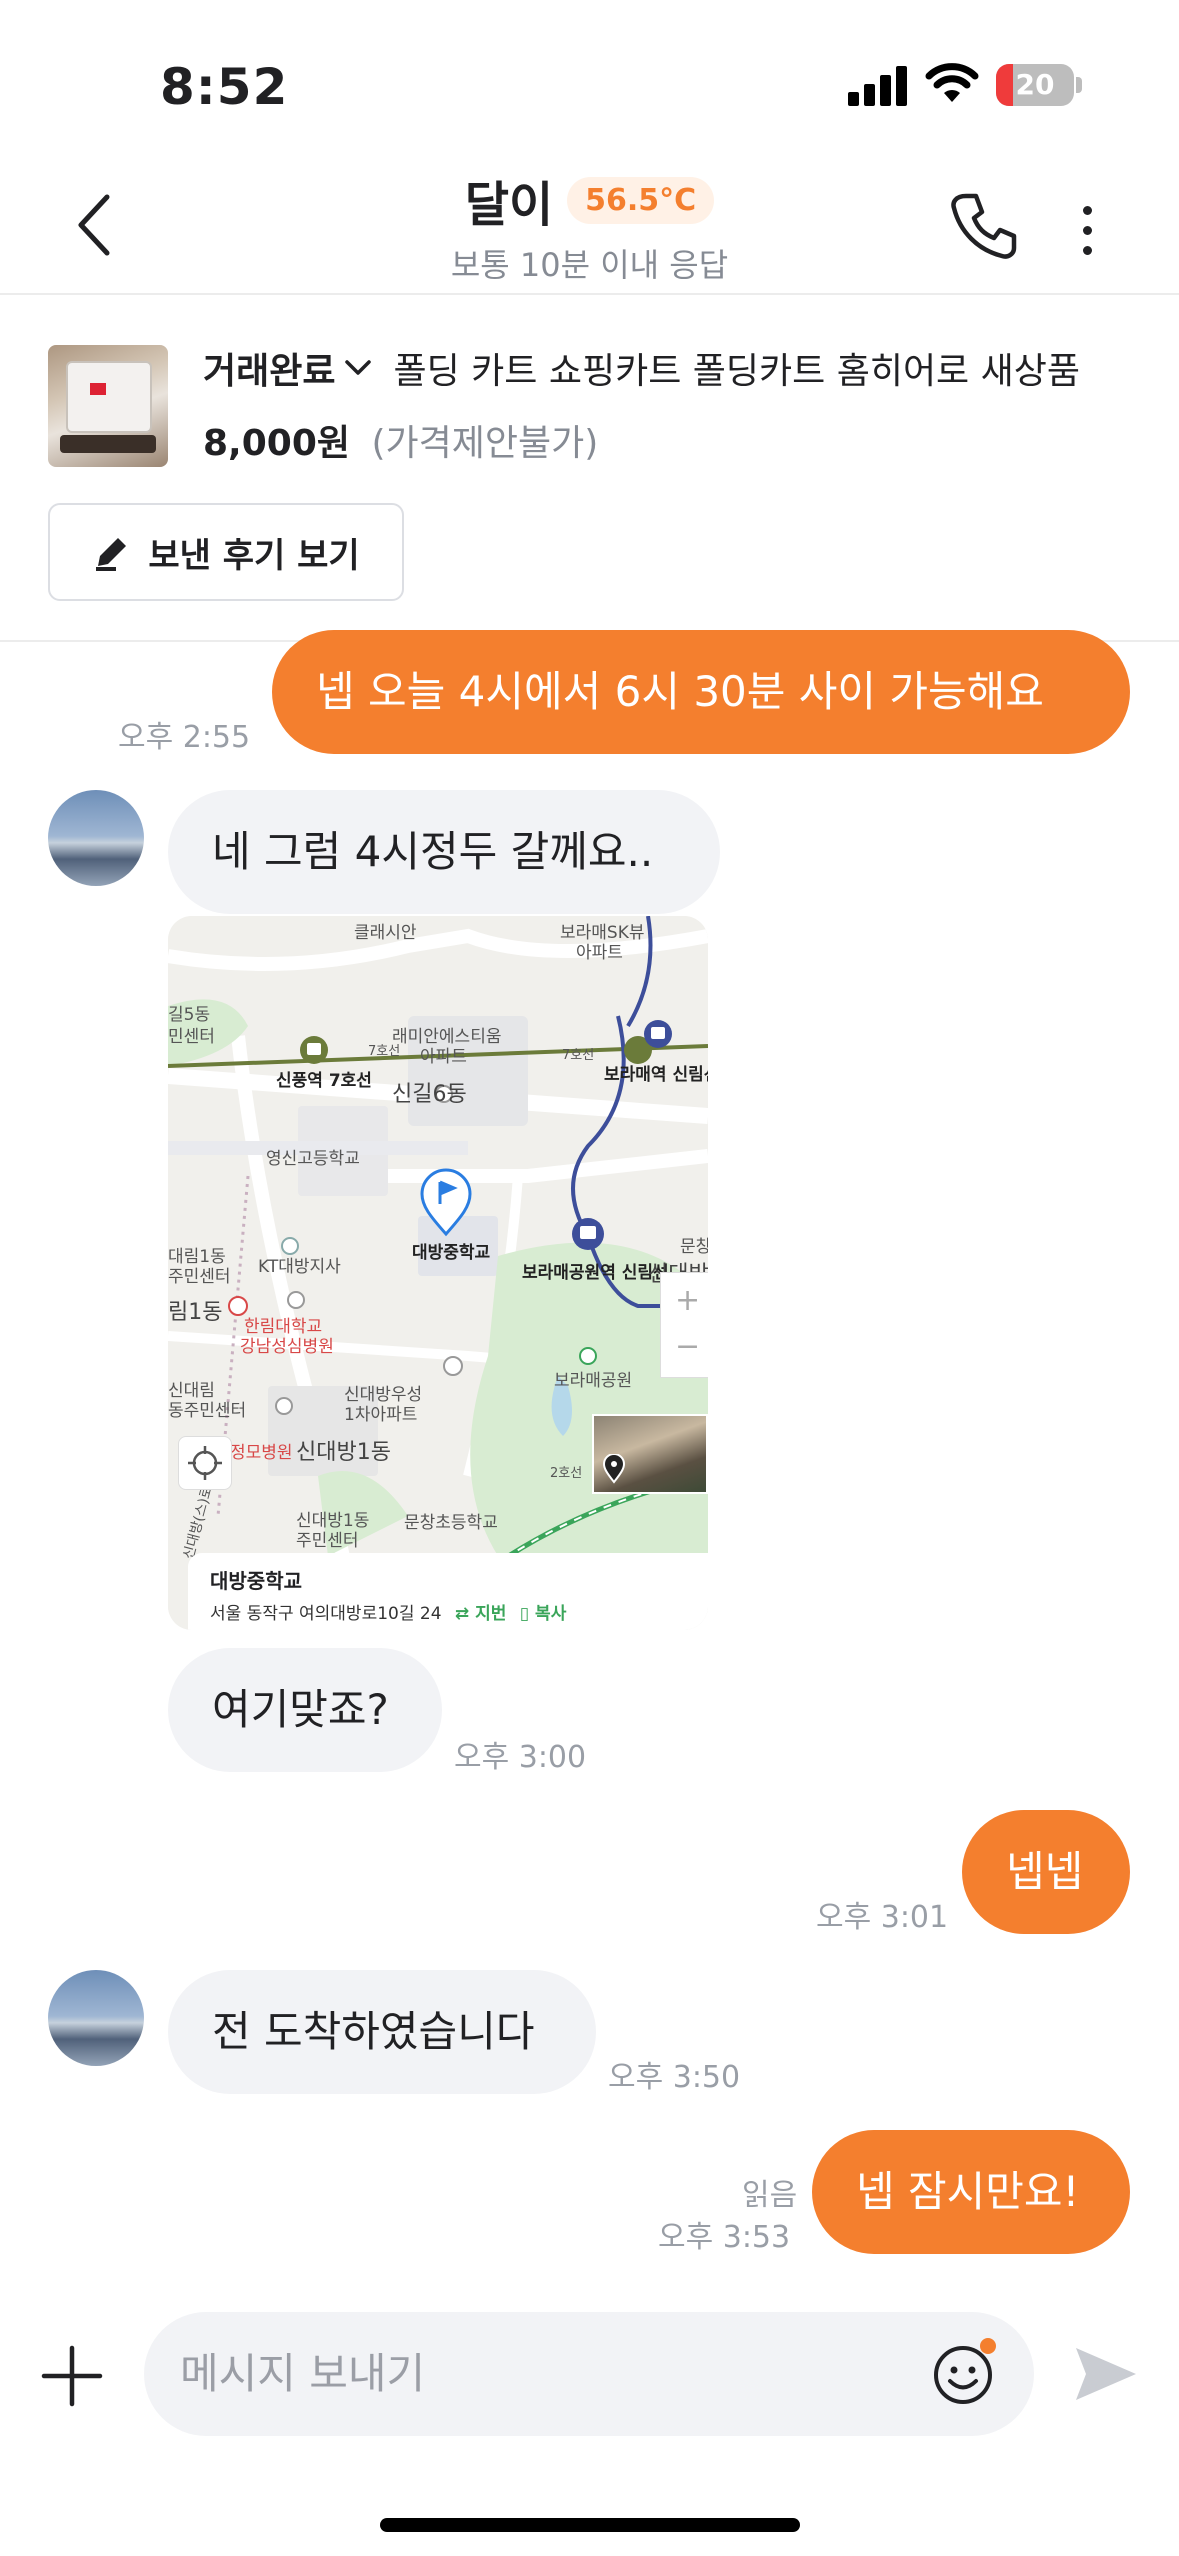 The width and height of the screenshot is (1179, 2556). I want to click on product-title: 폴딩 카트 쇼핑카트 폴딩카트 홈히어로 새상품, so click(746, 368).